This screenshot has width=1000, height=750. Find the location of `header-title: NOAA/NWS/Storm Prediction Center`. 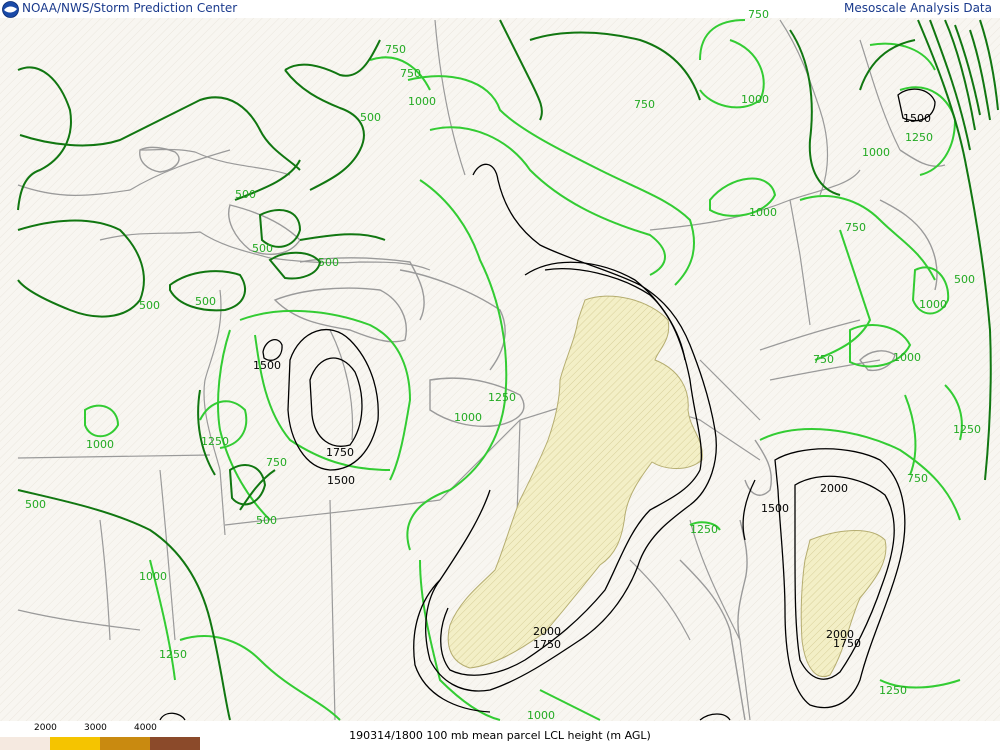

header-title: NOAA/NWS/Storm Prediction Center is located at coordinates (130, 8).